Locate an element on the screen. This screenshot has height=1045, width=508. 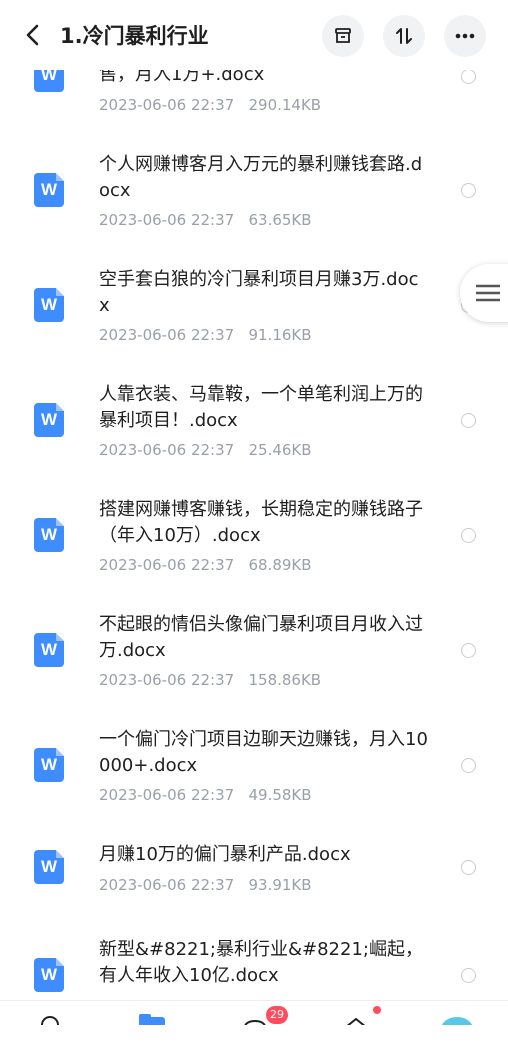
chat-icon is located at coordinates (255, 1019).